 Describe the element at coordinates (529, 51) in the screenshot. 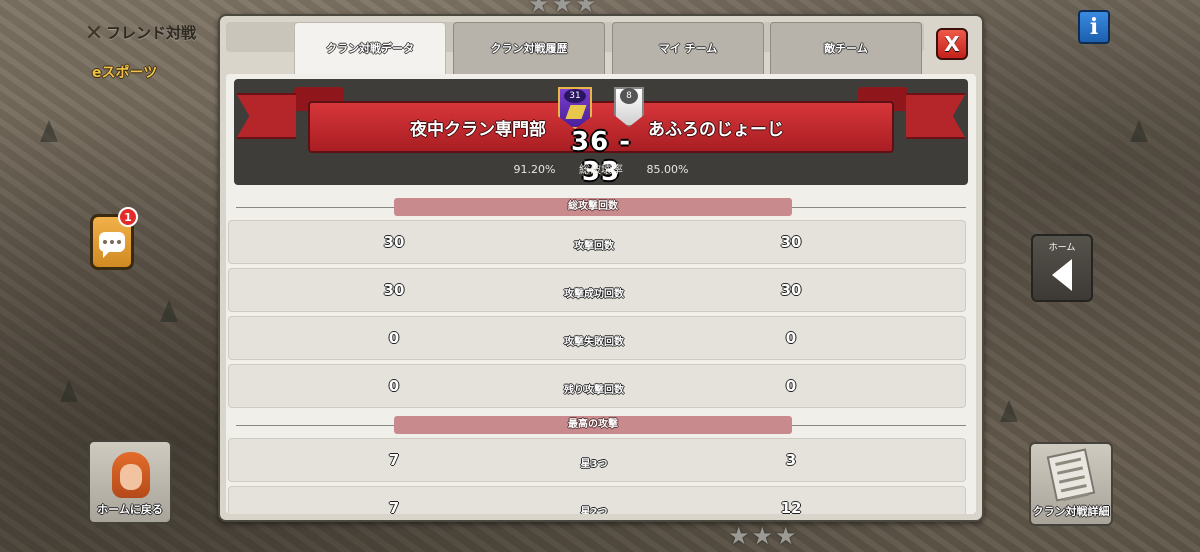

I see `tab-war-history: クラン対戦履歴` at that location.